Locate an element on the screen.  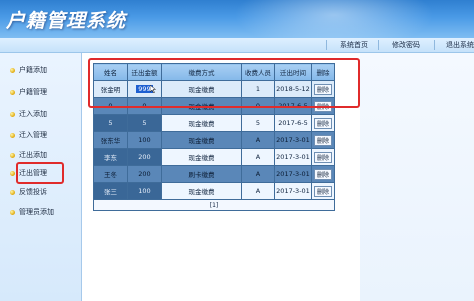
sidebar-item-household-add: 户籍添加 is located at coordinates (28, 70).